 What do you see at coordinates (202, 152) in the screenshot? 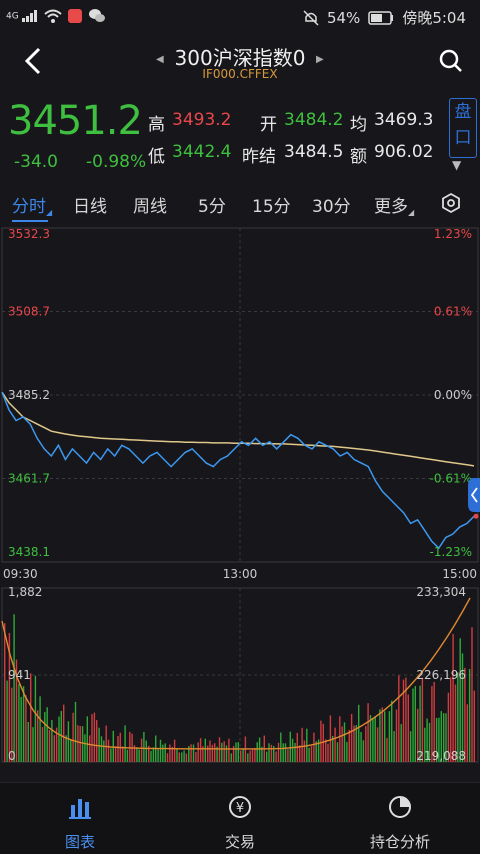
I see `low-value: 3442.4` at bounding box center [202, 152].